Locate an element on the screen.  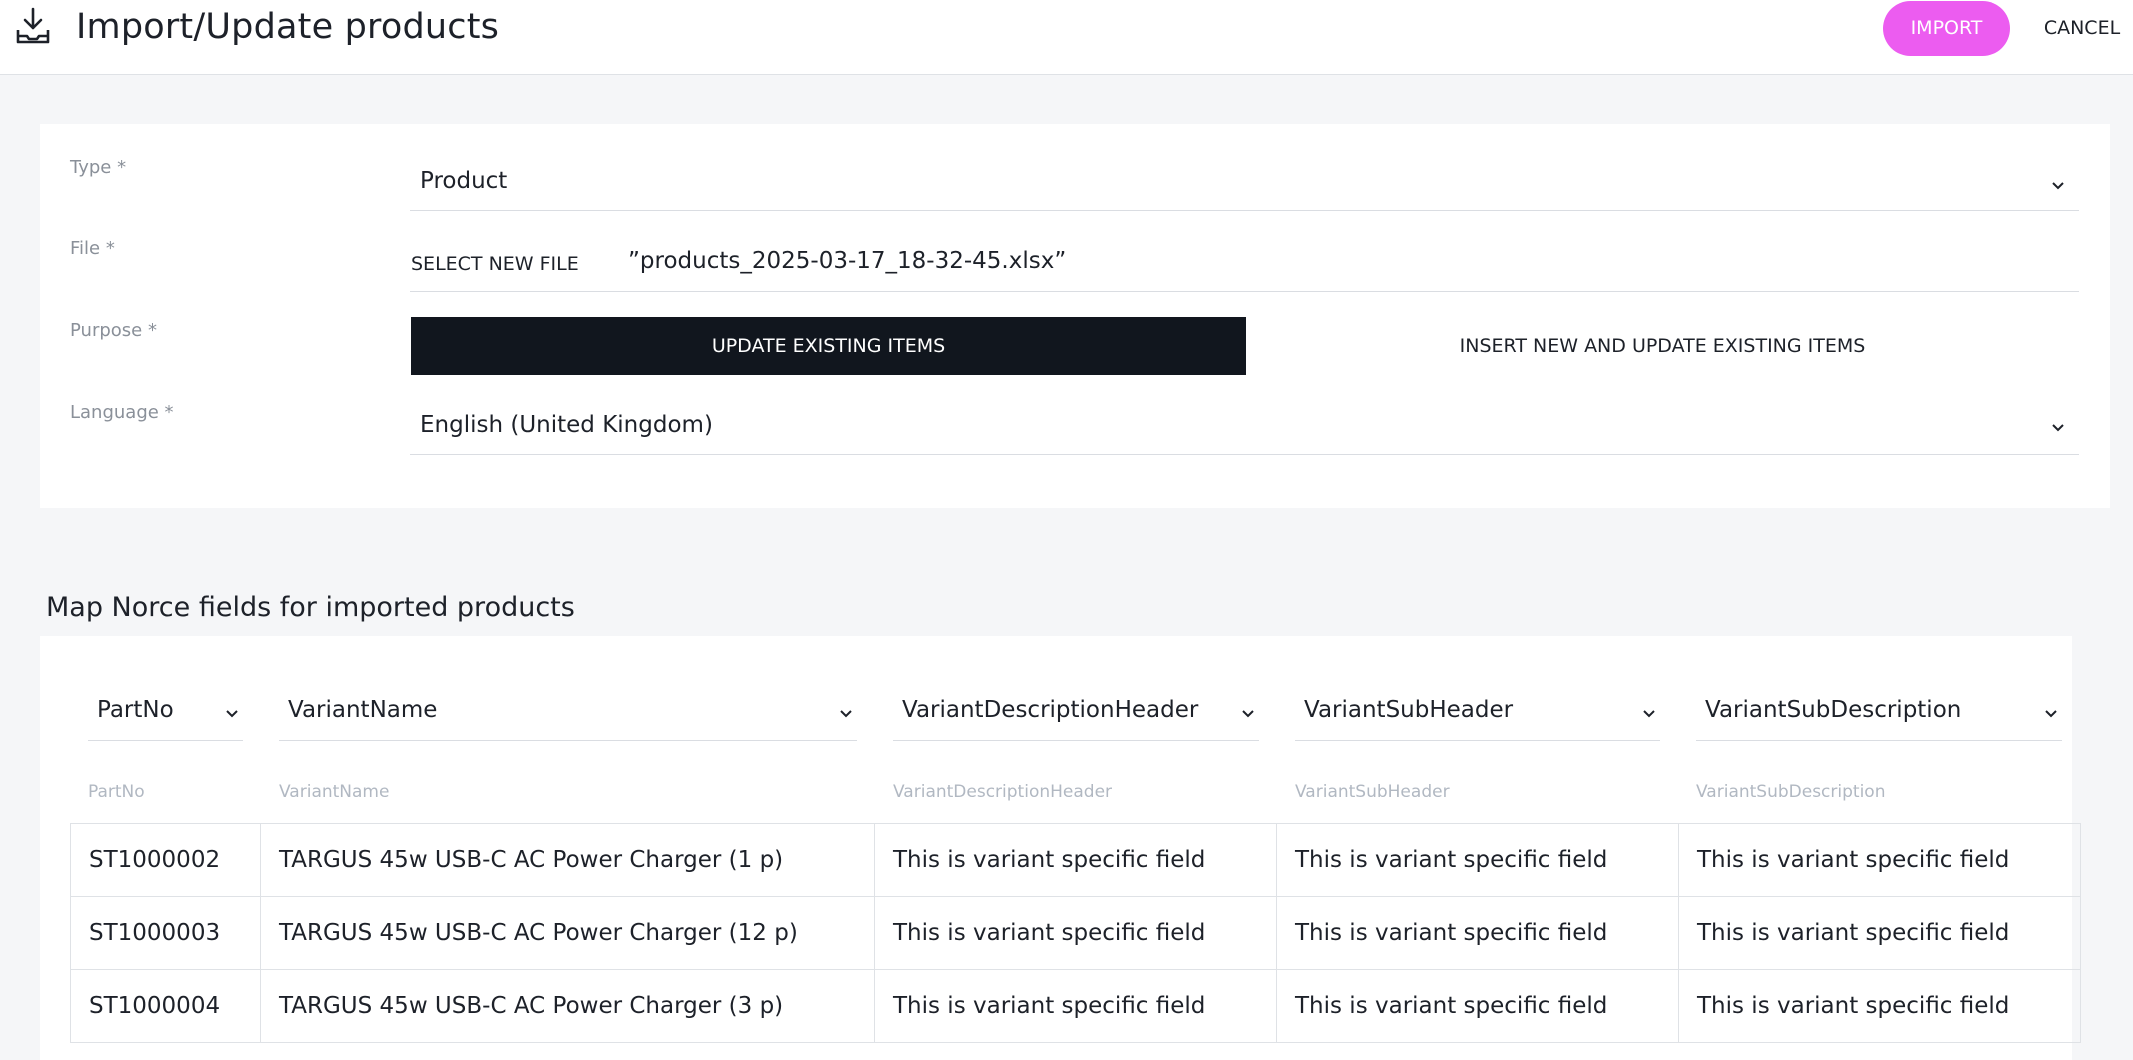
column-header: VariantSubHeader is located at coordinates (1372, 792).